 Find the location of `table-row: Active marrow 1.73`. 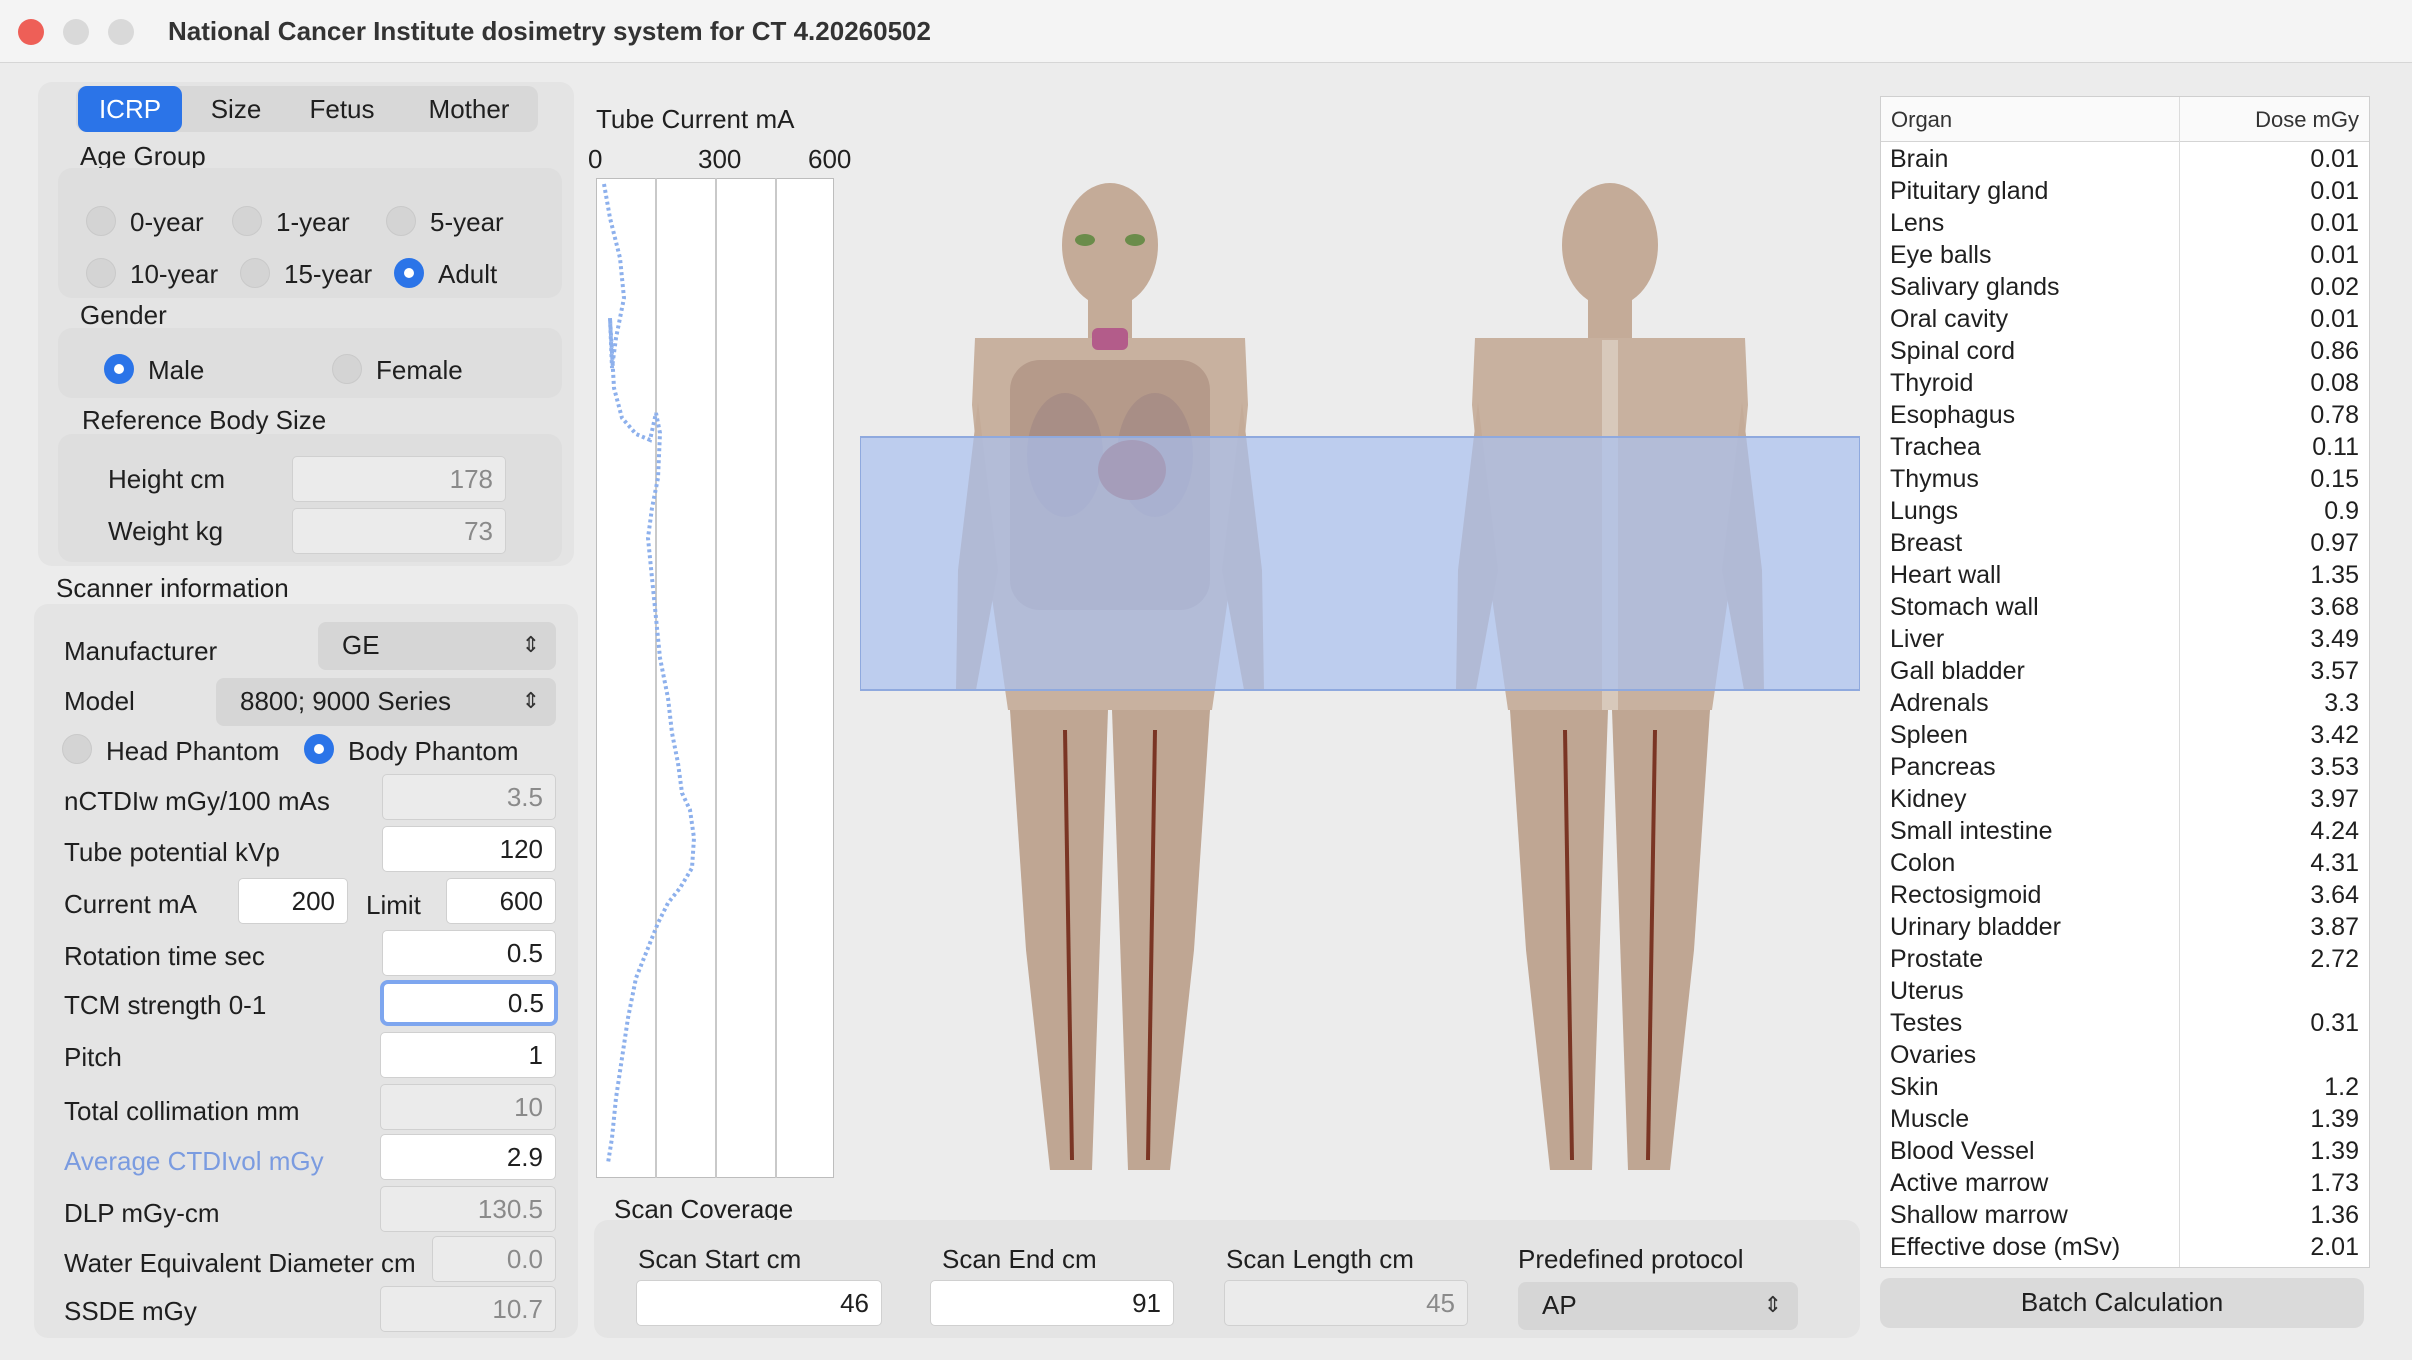

table-row: Active marrow 1.73 is located at coordinates (2125, 1183).